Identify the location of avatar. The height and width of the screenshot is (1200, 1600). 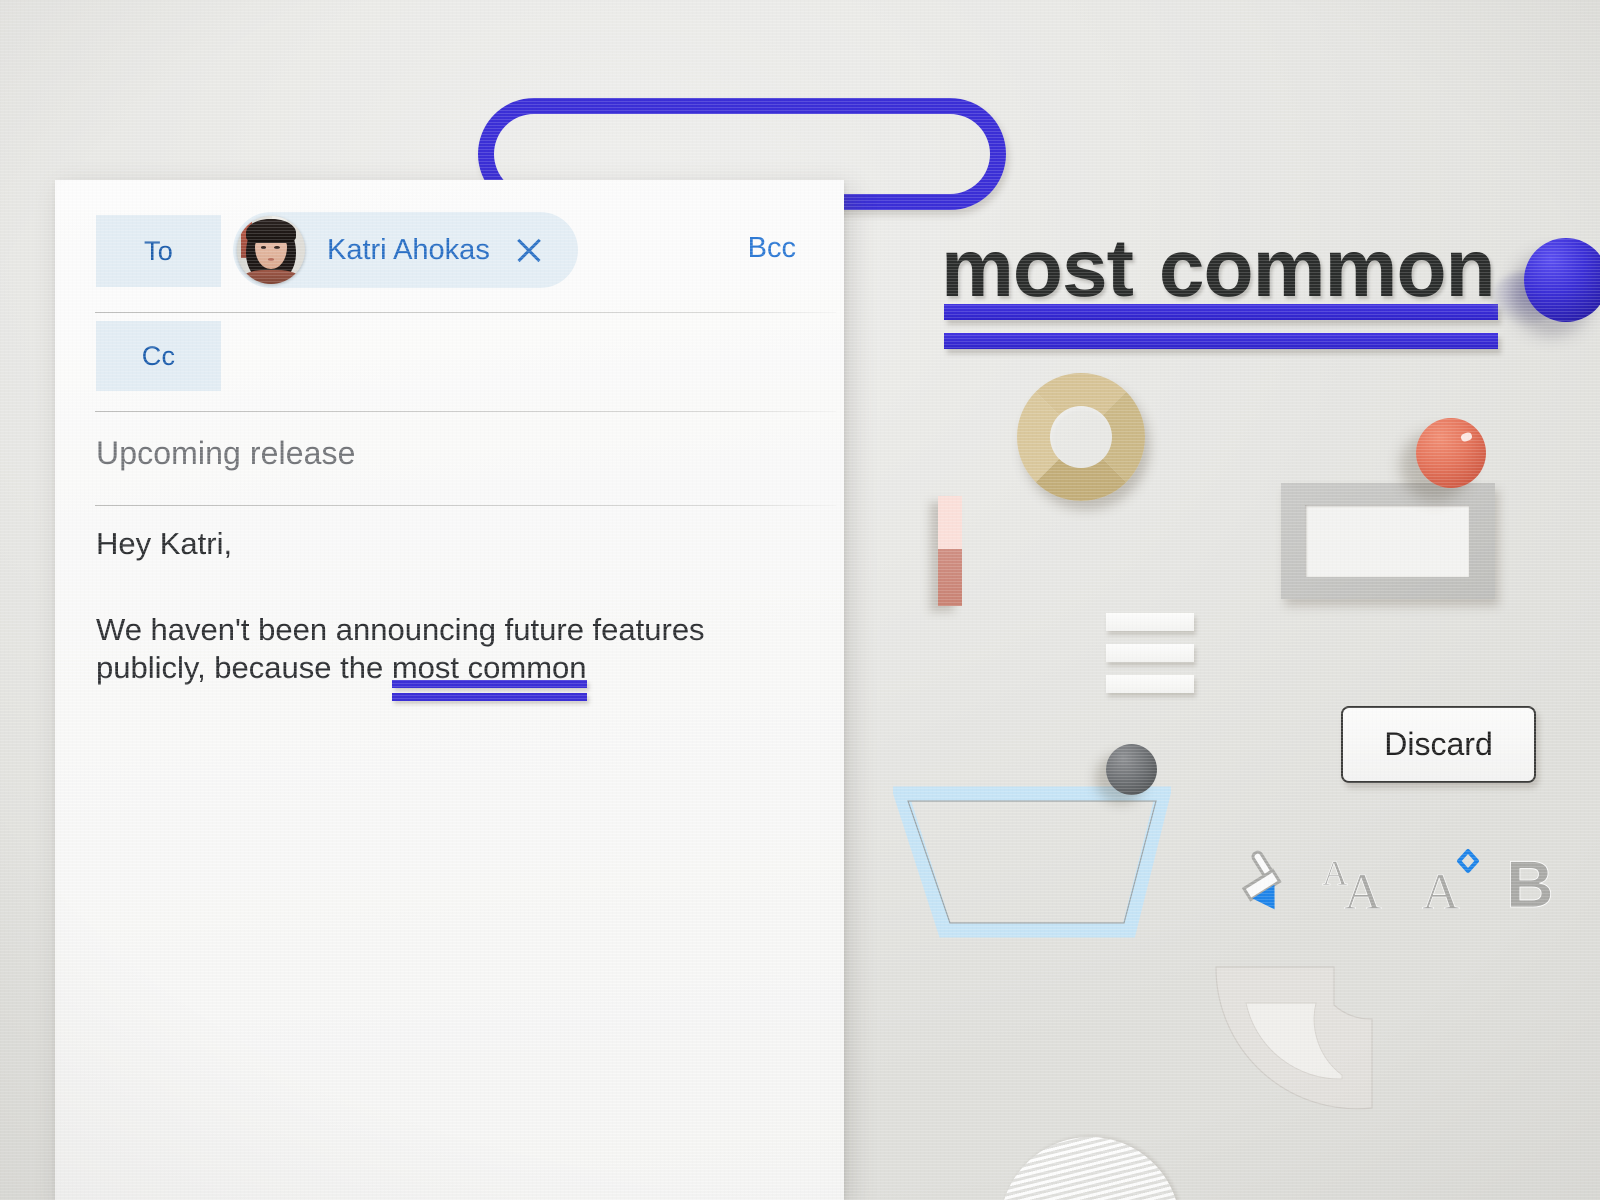
(271, 250).